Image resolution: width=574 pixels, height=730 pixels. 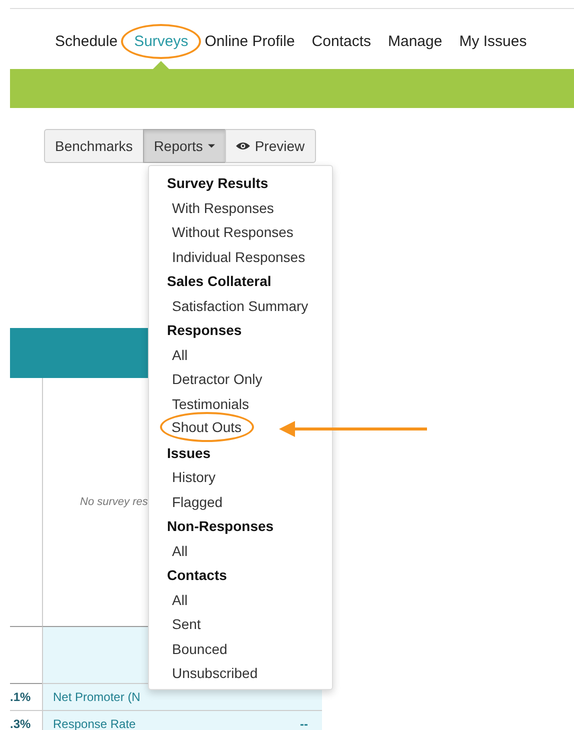 What do you see at coordinates (239, 256) in the screenshot?
I see `menu-item: Individual Responses` at bounding box center [239, 256].